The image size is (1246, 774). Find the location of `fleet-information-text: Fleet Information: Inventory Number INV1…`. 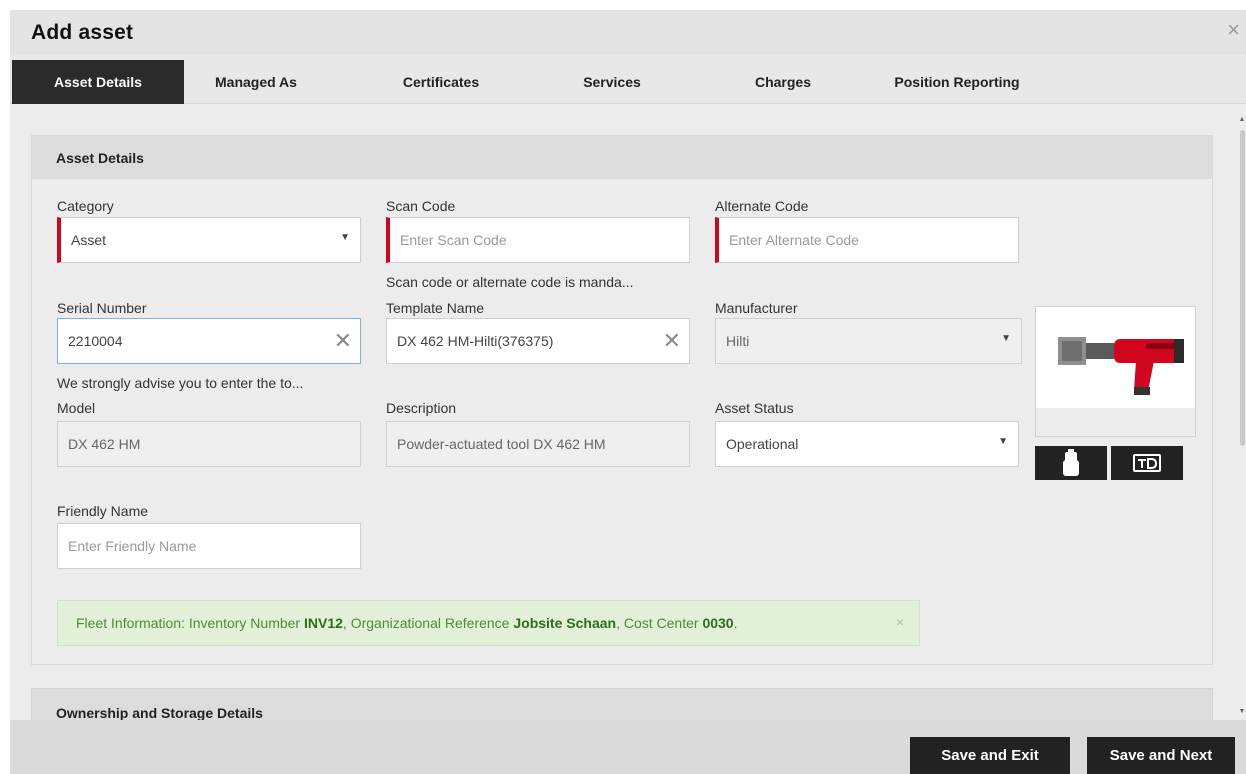

fleet-information-text: Fleet Information: Inventory Number INV1… is located at coordinates (406, 623).